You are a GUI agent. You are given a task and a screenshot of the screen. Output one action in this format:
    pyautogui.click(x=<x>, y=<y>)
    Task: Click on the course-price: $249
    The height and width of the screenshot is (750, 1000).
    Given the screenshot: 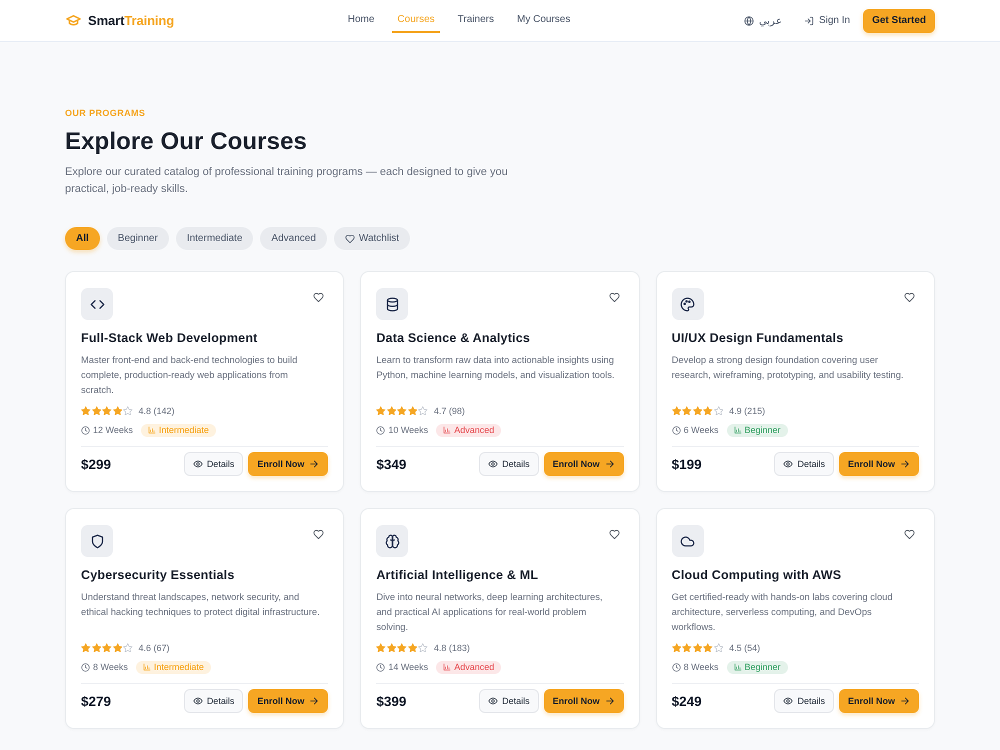 What is the action you would take?
    pyautogui.click(x=687, y=701)
    